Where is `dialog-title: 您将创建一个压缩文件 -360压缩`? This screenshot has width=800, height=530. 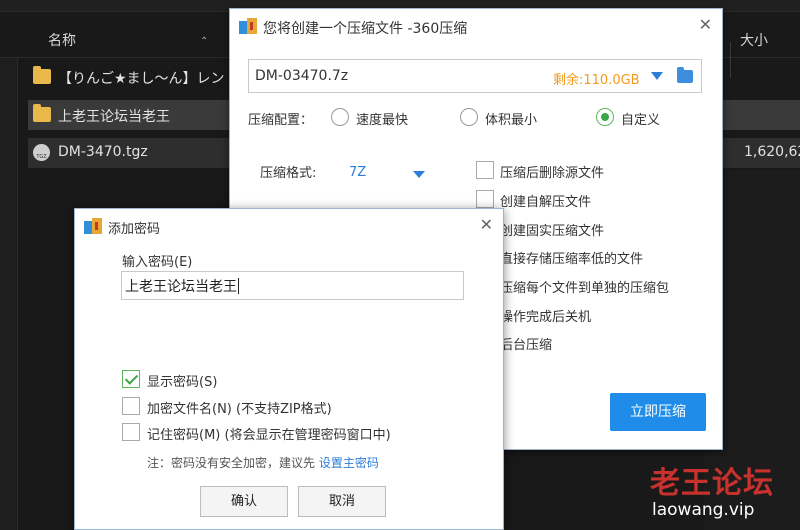
dialog-title: 您将创建一个压缩文件 -360压缩 is located at coordinates (365, 29).